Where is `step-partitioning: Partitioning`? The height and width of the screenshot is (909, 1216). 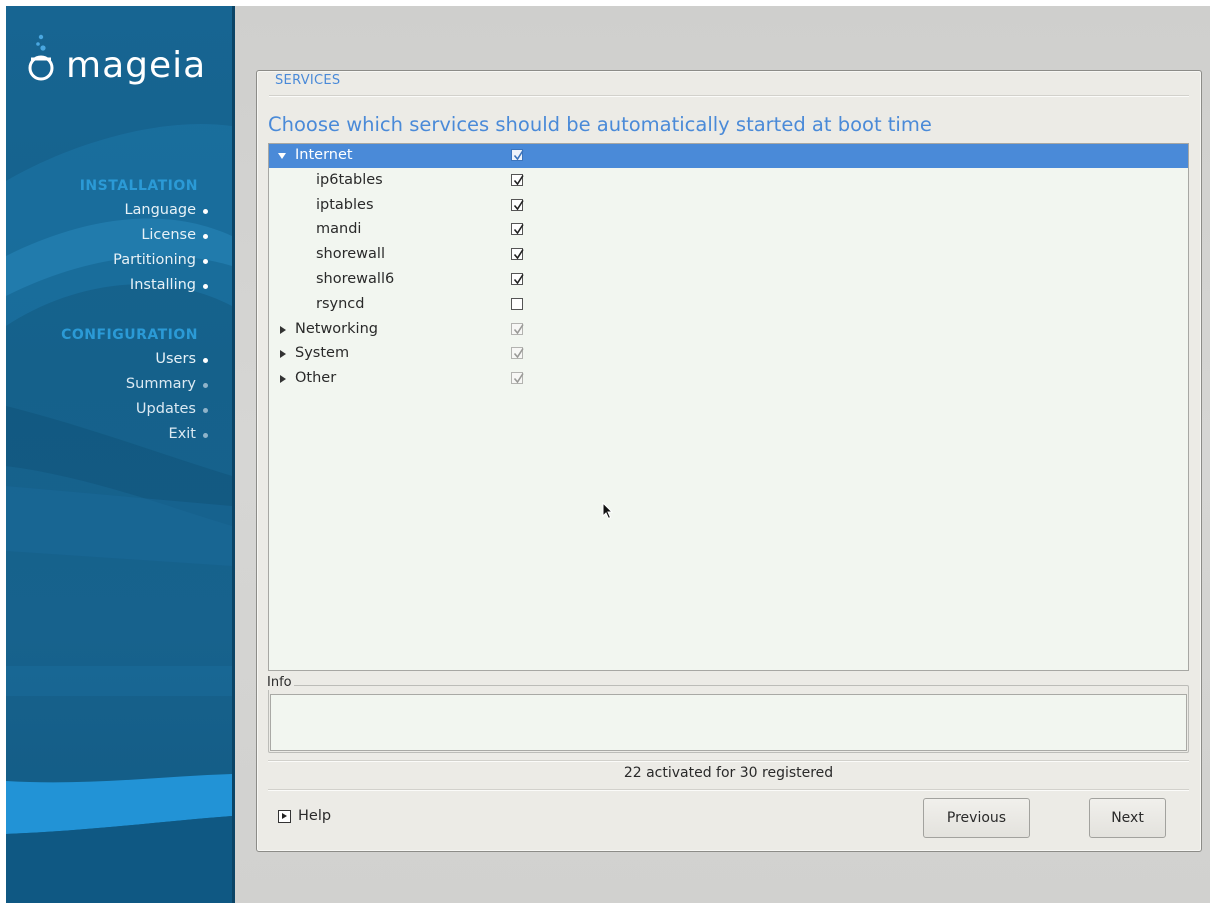
step-partitioning: Partitioning is located at coordinates (160, 260).